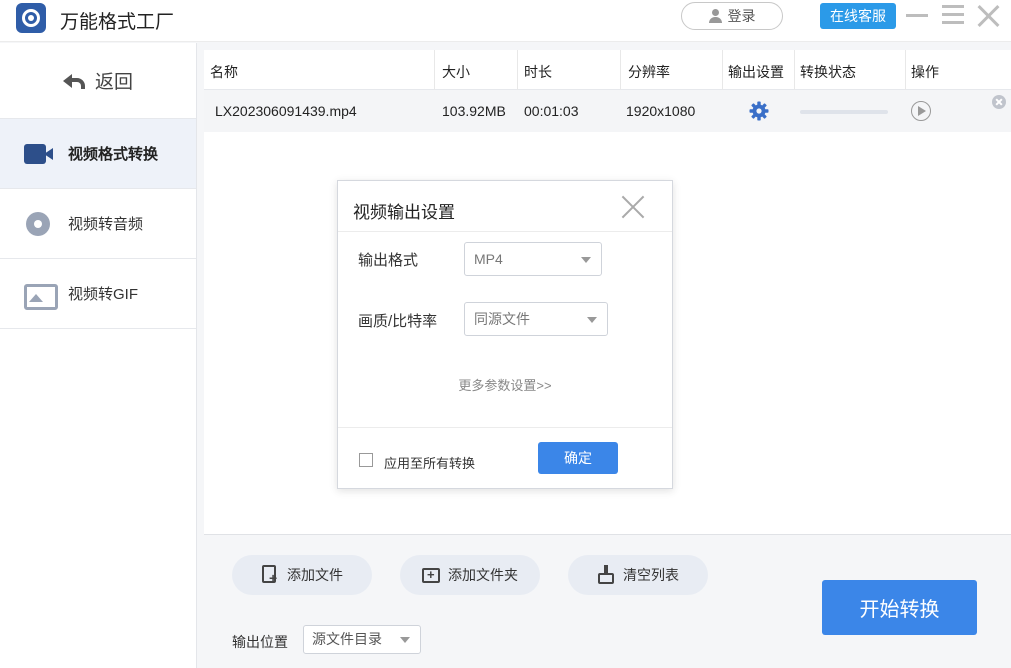 The height and width of the screenshot is (668, 1011). I want to click on close-window-icon, so click(988, 16).